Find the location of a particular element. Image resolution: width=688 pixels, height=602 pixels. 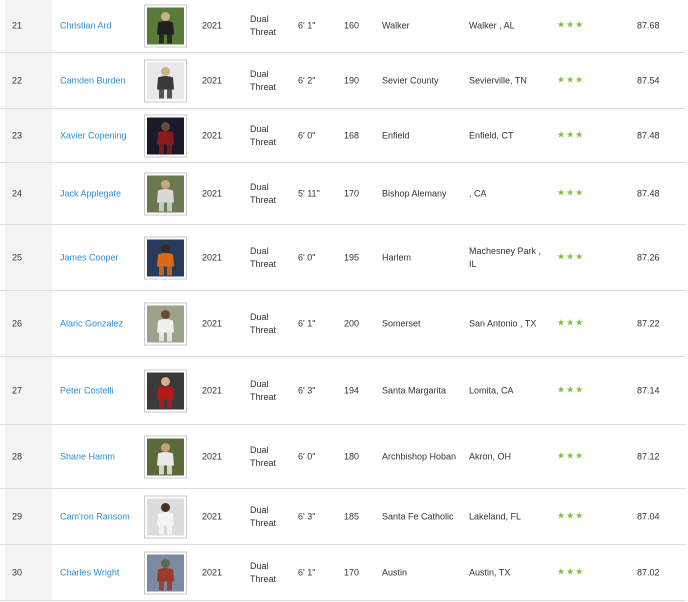

composite-rating: 87.68 is located at coordinates (648, 25).